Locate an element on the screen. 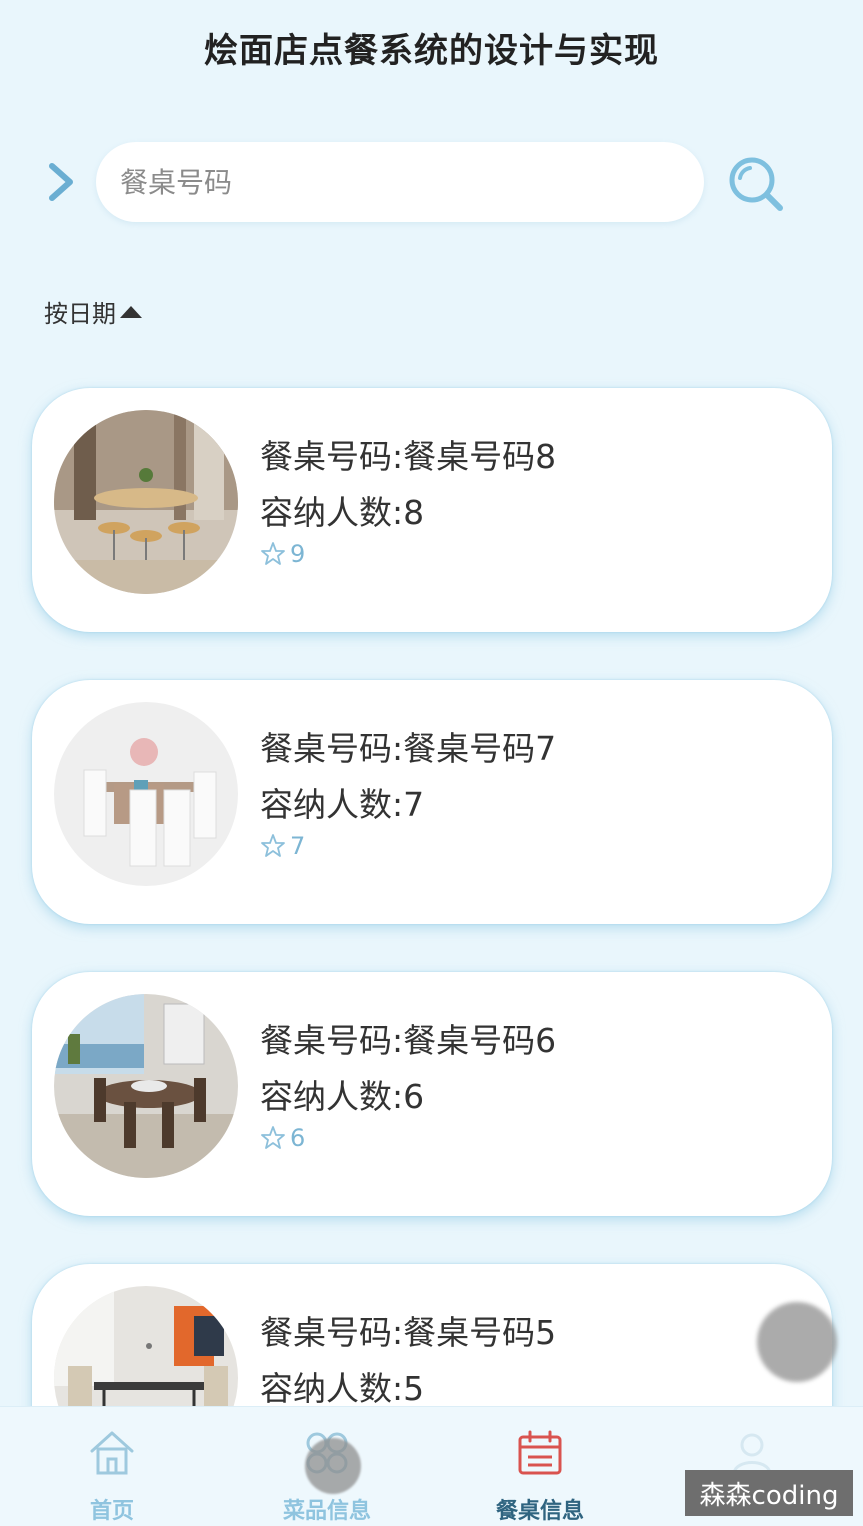  favorite-count: 6 is located at coordinates (282, 1138).